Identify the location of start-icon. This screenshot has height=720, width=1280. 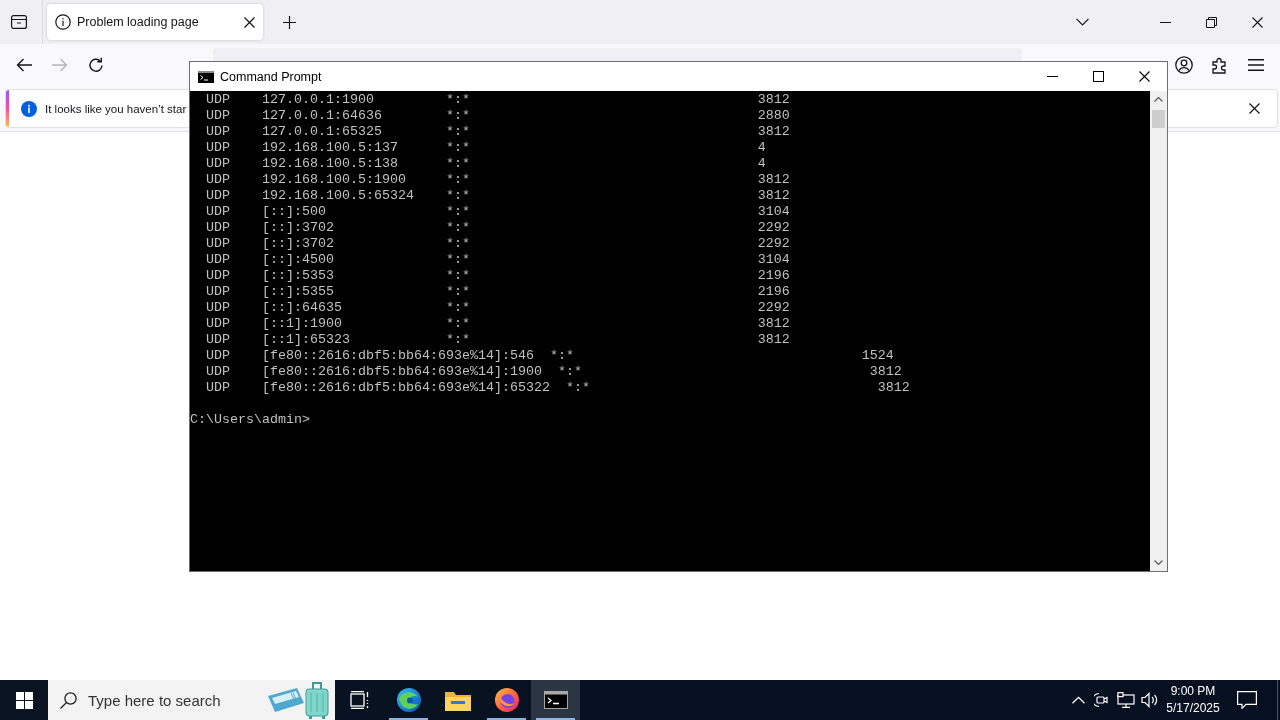
(24, 700).